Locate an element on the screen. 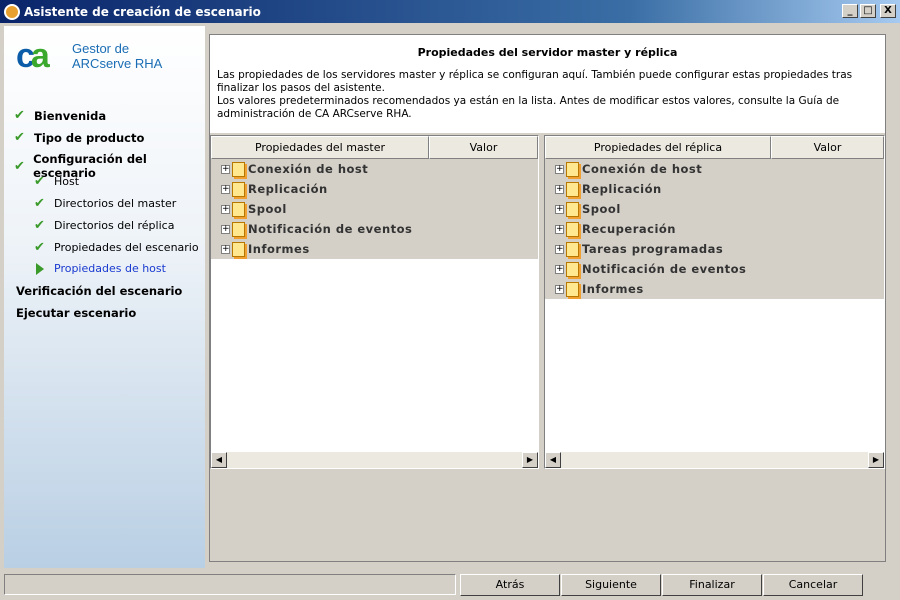 The image size is (900, 600). step-item: ✔ Propiedades del escenario is located at coordinates (116, 247).